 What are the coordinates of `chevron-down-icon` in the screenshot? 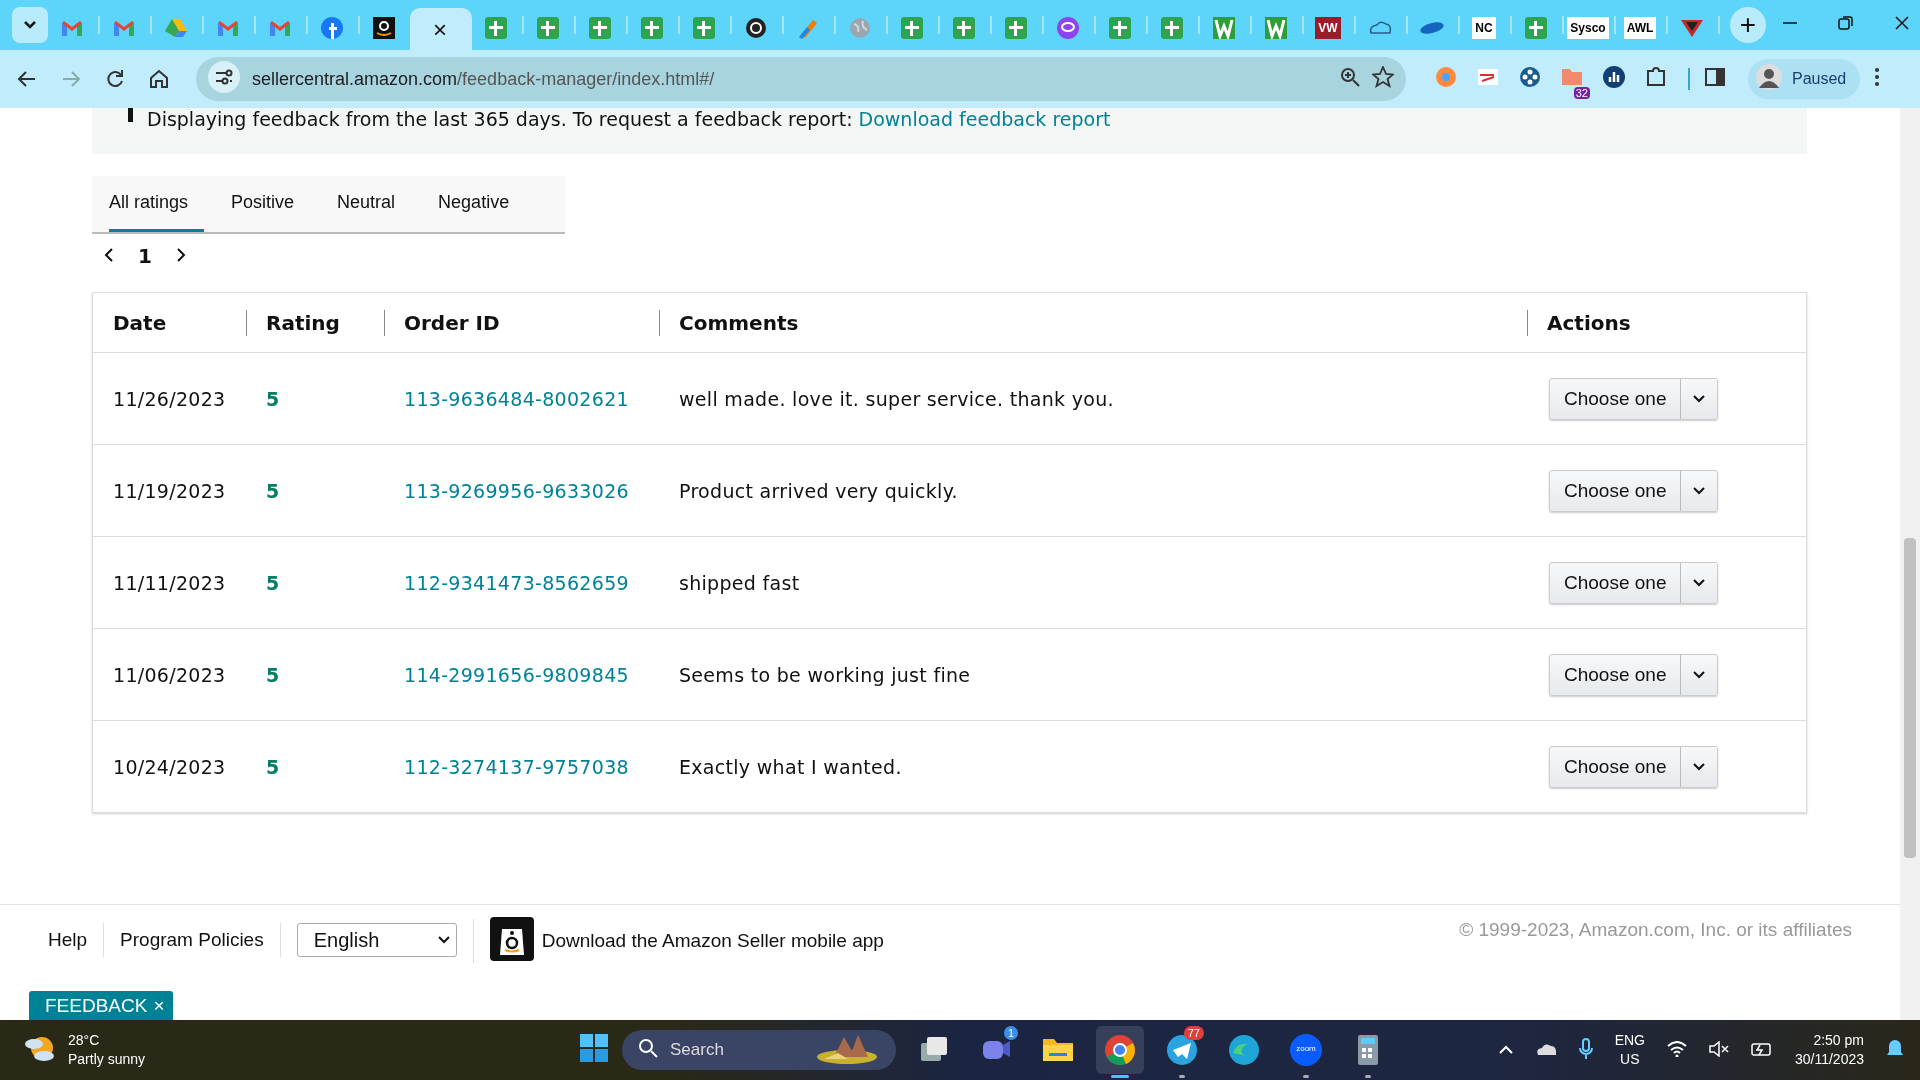 It's located at (30, 25).